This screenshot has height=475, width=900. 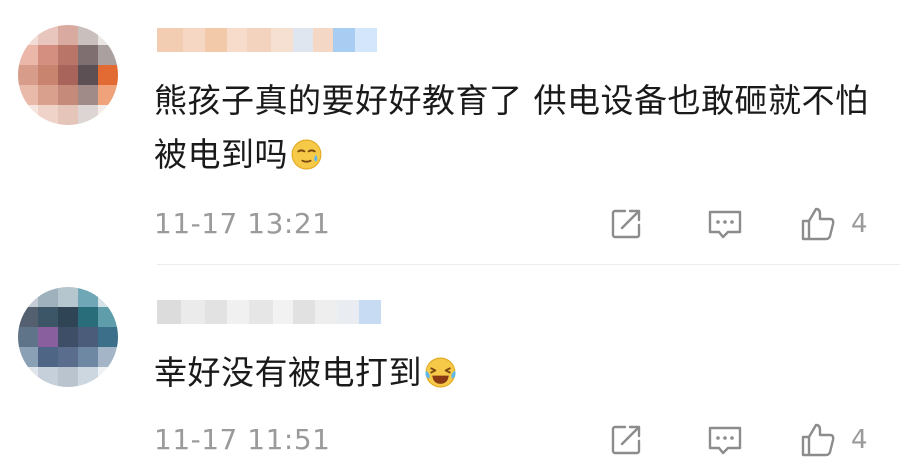 What do you see at coordinates (514, 373) in the screenshot?
I see `comment-text: 幸好没有被电打到` at bounding box center [514, 373].